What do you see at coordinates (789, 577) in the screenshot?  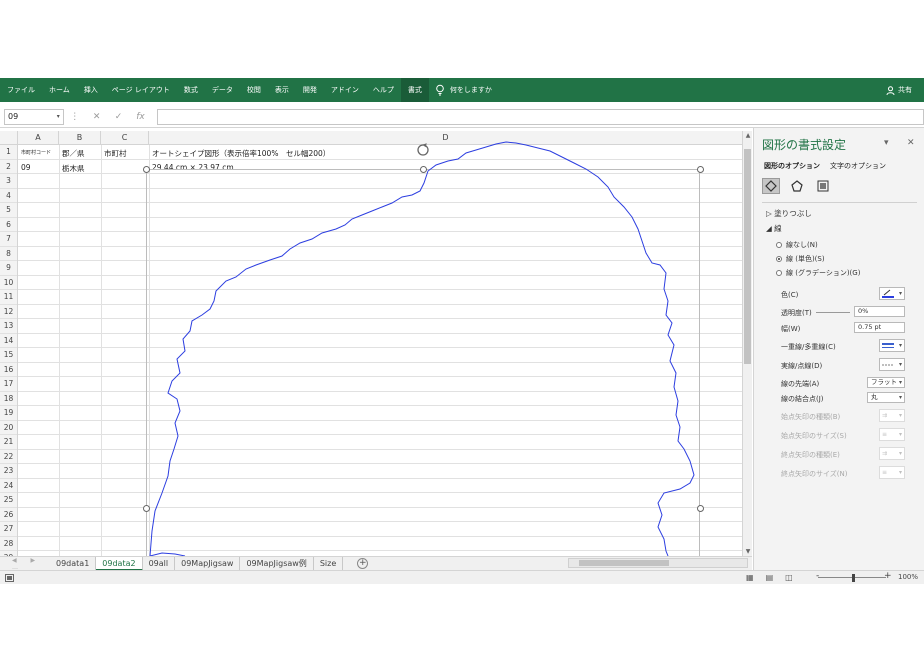 I see `page-break-view-icon: ◫` at bounding box center [789, 577].